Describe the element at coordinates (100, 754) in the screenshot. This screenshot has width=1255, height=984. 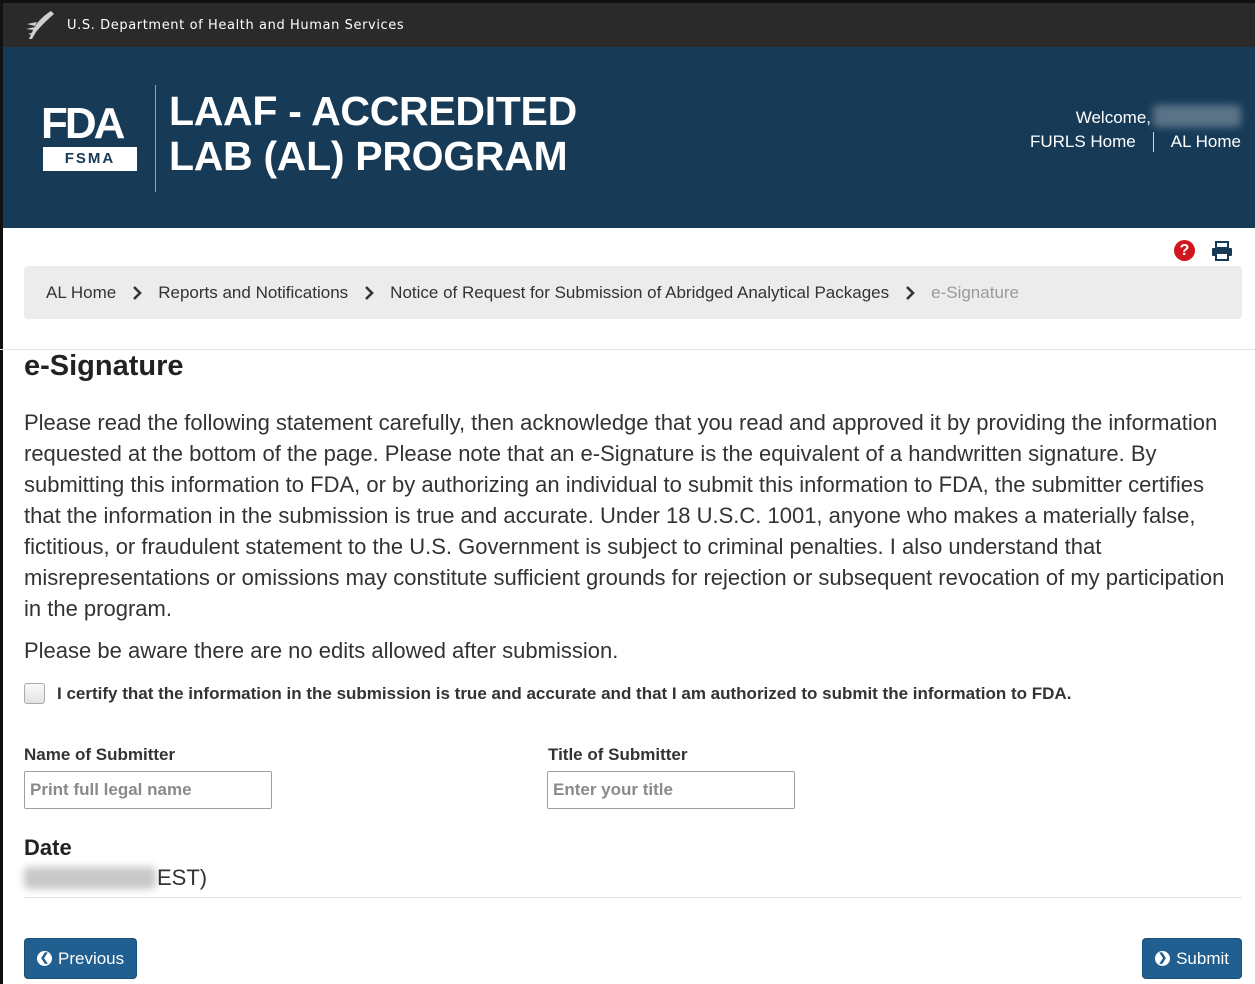
I see `name-of-submitter-label: Name of Submitter` at that location.